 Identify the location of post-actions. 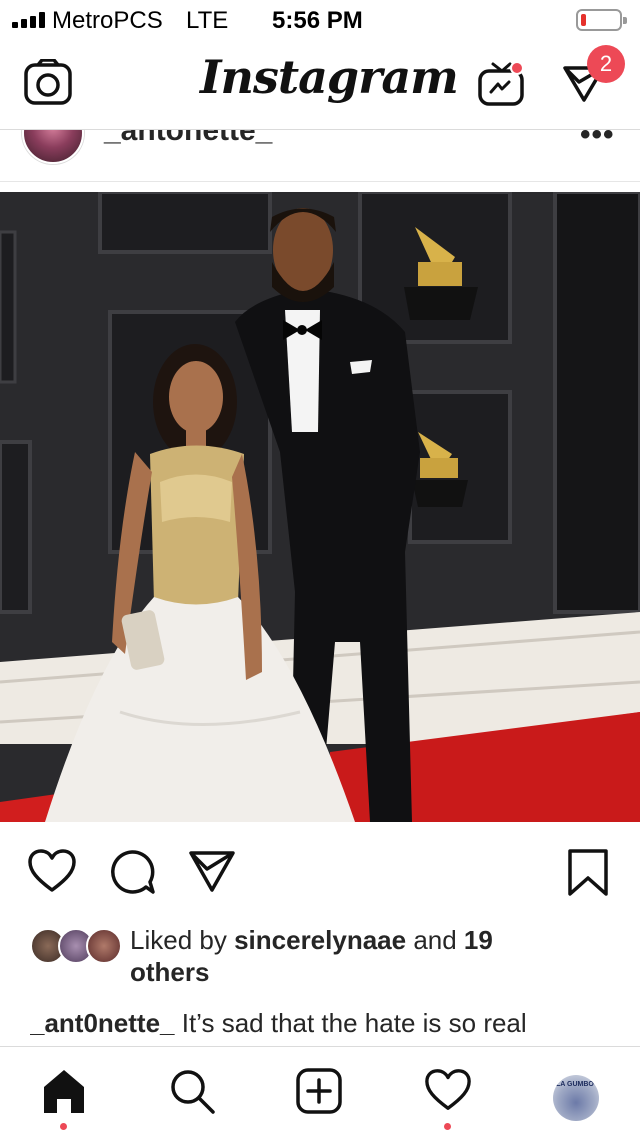
(320, 871).